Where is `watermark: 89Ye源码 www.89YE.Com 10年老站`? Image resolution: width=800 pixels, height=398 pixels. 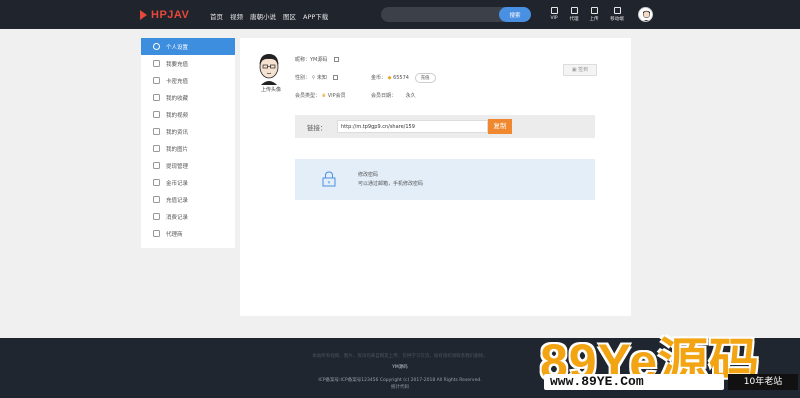
watermark: 89Ye源码 www.89YE.Com 10年老站 is located at coordinates (670, 360).